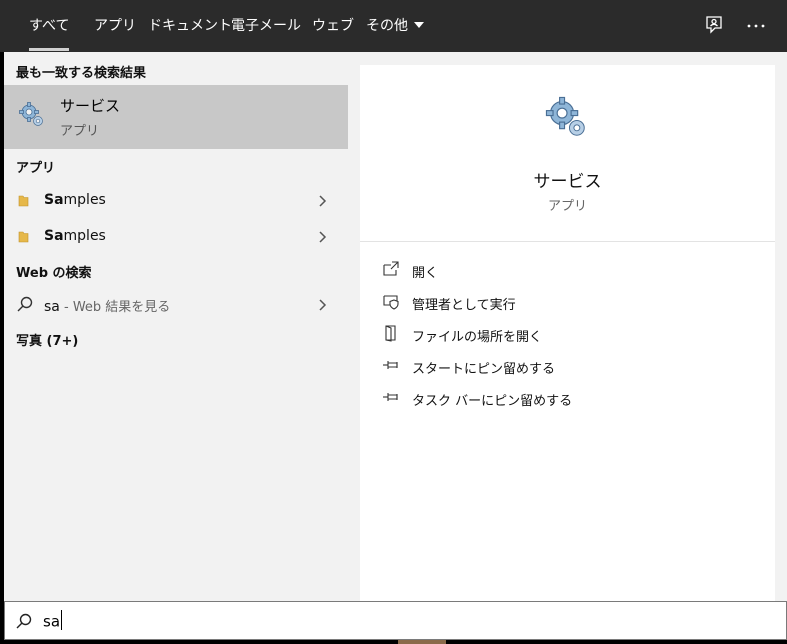 The width and height of the screenshot is (787, 644). I want to click on web-suffix: - Web 結果を見る, so click(115, 307).